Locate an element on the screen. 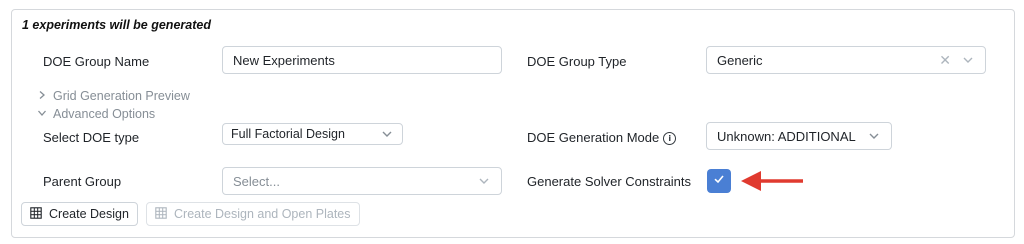 Image resolution: width=1024 pixels, height=244 pixels. create-design-button: Create Design is located at coordinates (79, 214).